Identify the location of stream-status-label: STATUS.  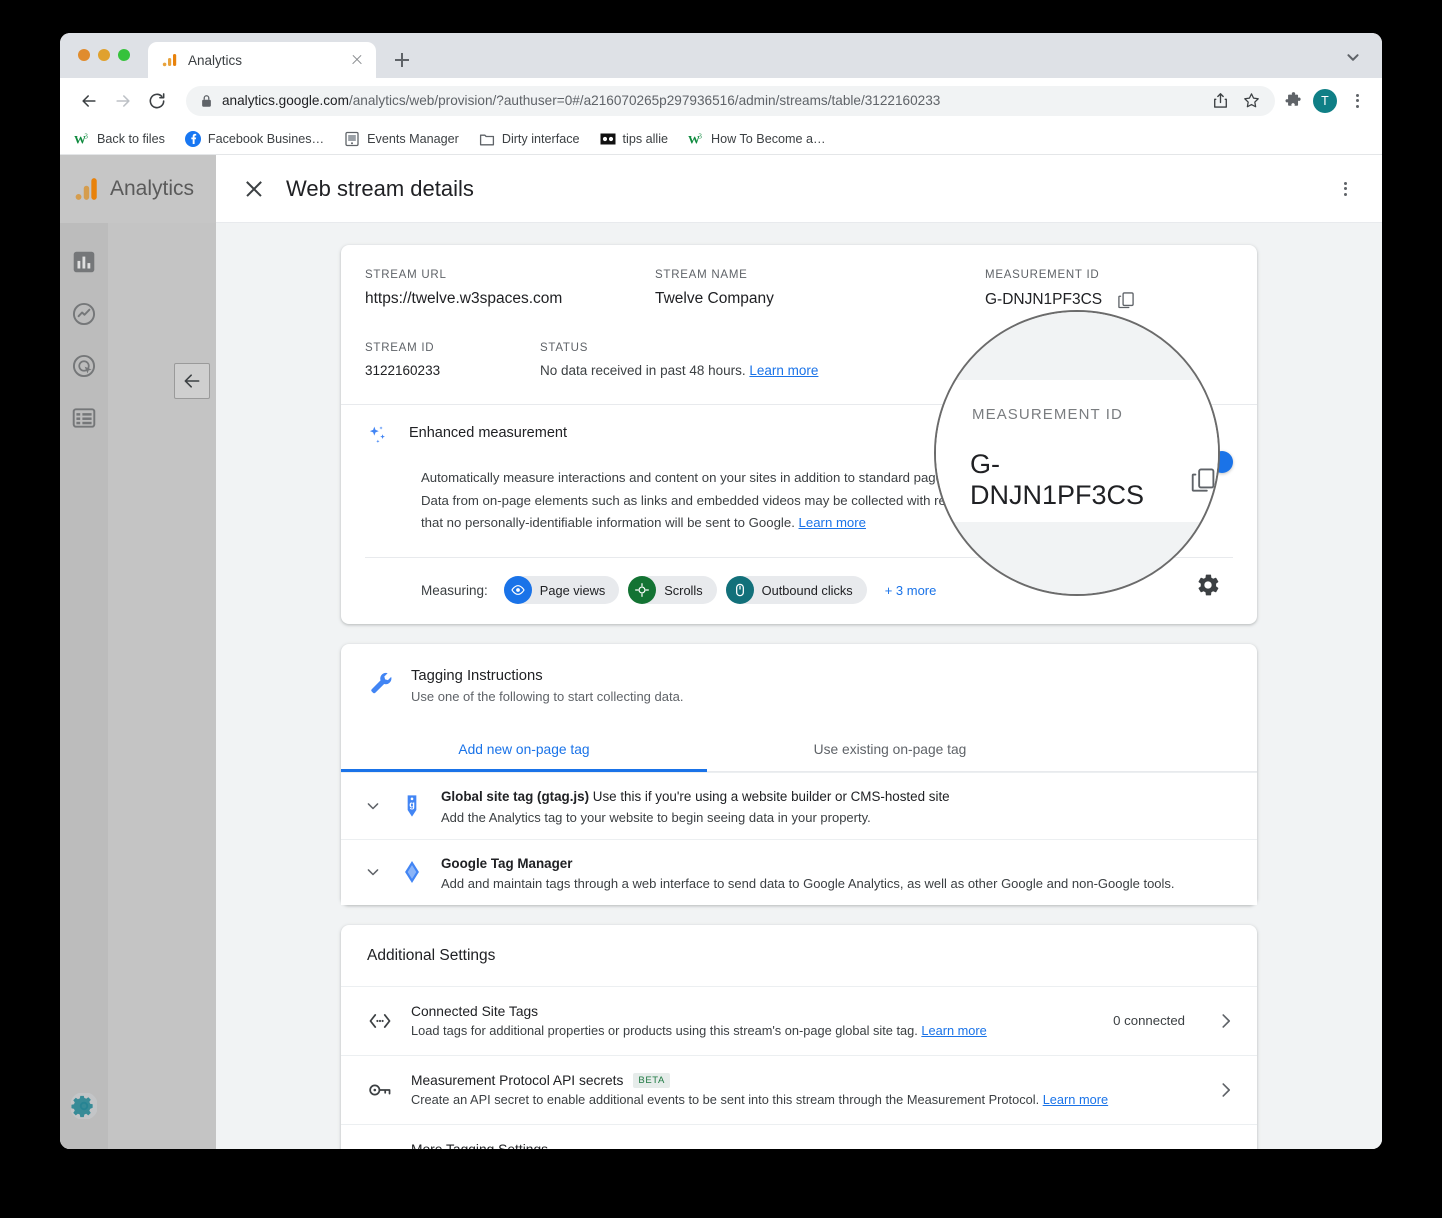
(564, 348).